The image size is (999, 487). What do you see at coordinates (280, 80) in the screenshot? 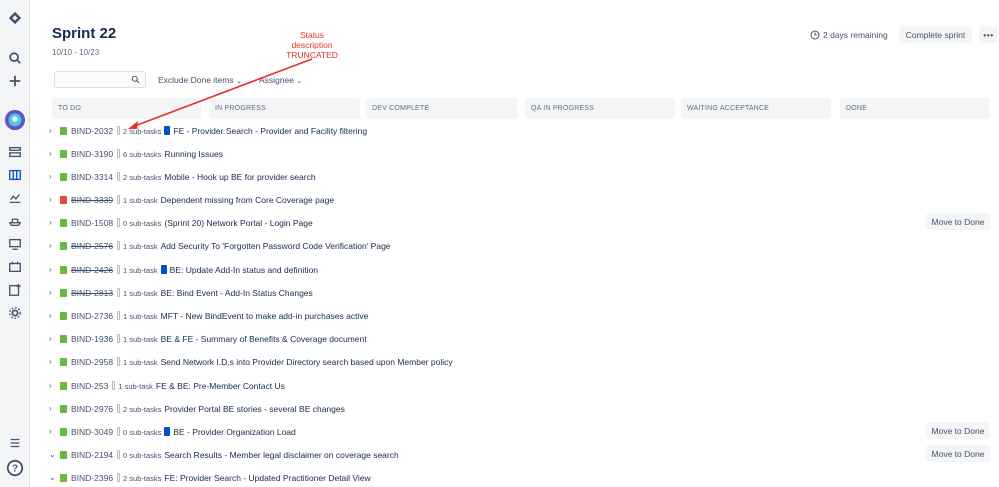
I see `assignee-filter: Assignee ⌄` at bounding box center [280, 80].